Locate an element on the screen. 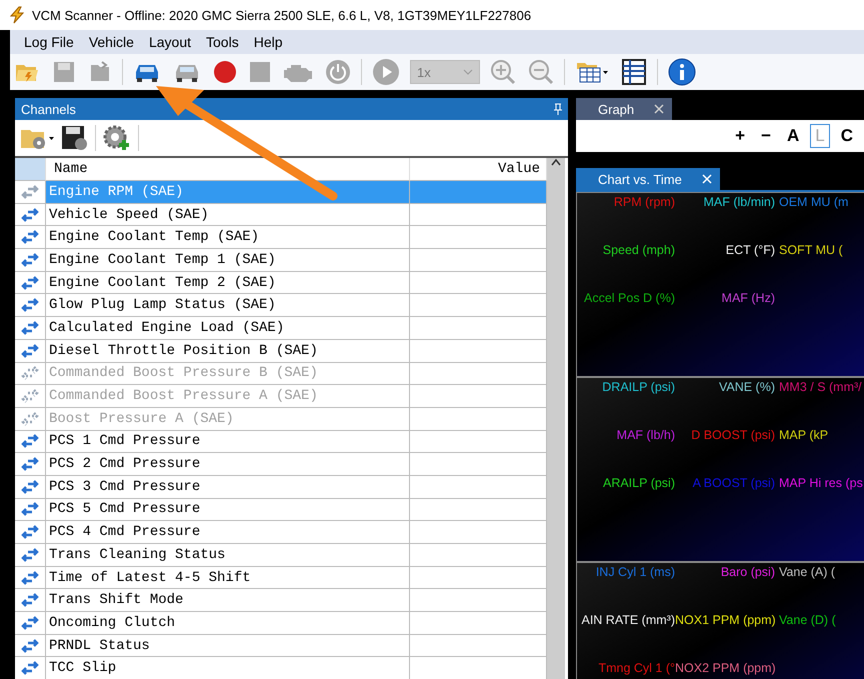 Image resolution: width=864 pixels, height=679 pixels. channel-name: TCC Slip is located at coordinates (228, 668).